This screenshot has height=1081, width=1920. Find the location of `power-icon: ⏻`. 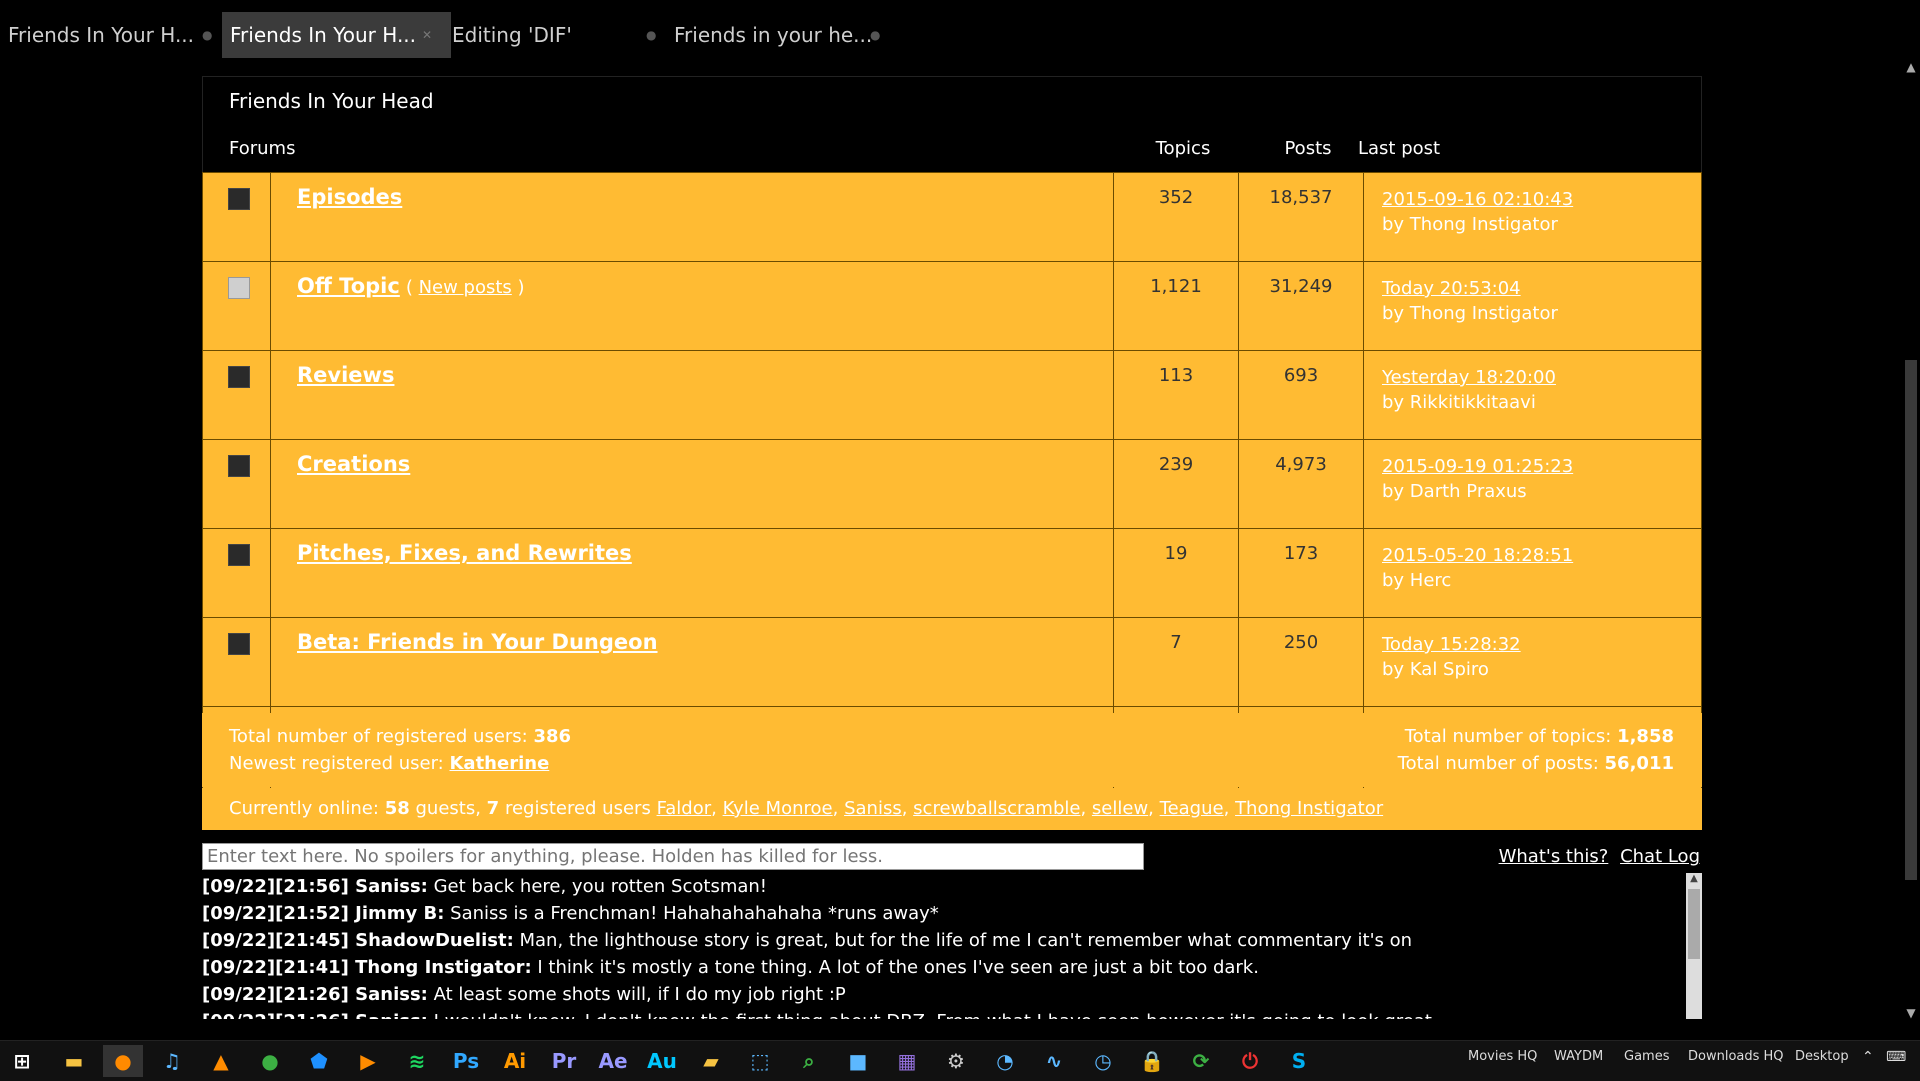

power-icon: ⏻ is located at coordinates (1250, 1061).